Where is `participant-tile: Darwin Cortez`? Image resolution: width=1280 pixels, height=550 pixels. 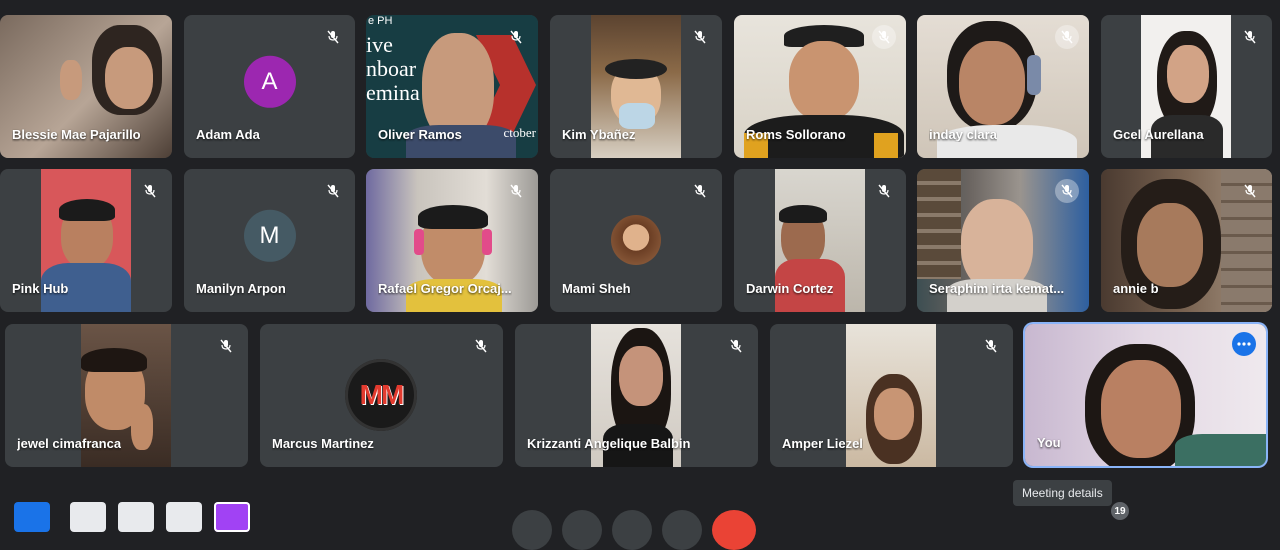
participant-tile: Darwin Cortez is located at coordinates (820, 240).